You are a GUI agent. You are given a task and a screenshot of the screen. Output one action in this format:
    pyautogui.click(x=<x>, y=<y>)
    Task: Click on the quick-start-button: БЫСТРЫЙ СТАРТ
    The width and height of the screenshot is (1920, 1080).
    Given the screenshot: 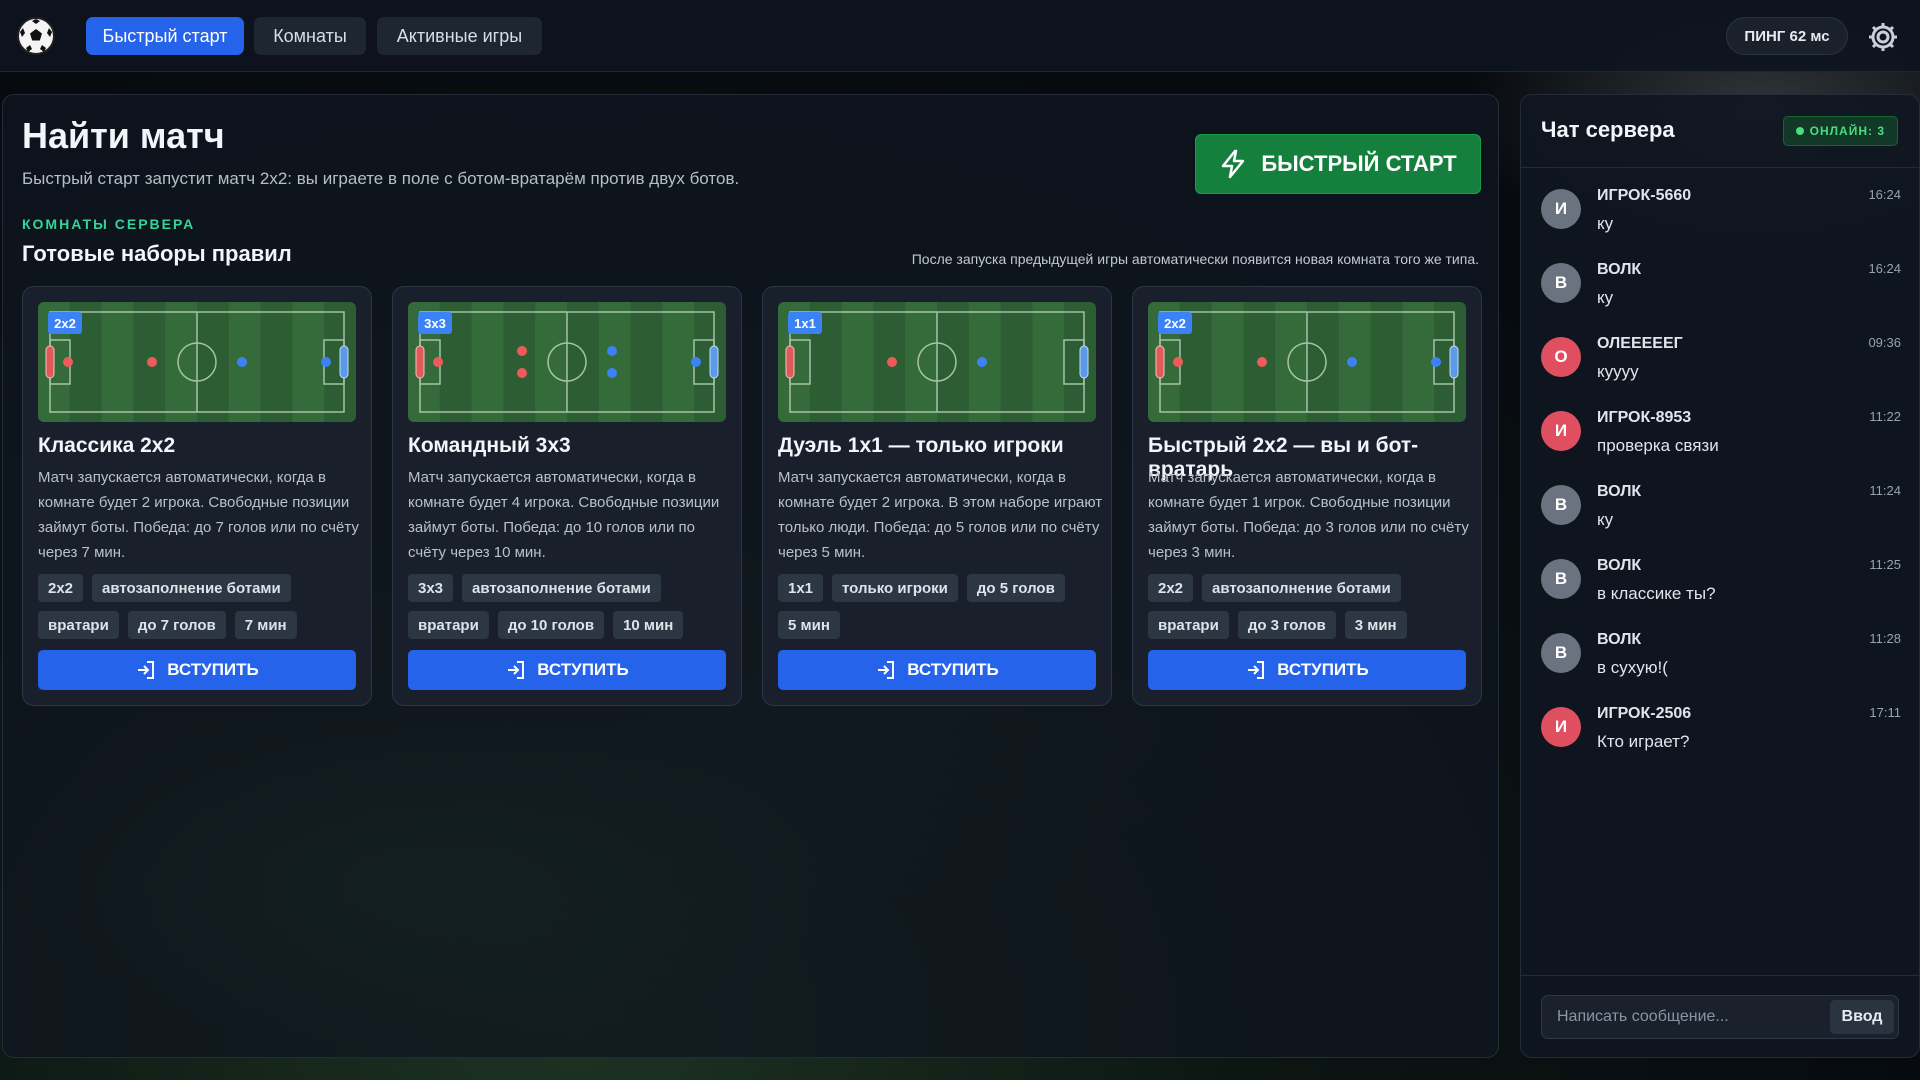 What is the action you would take?
    pyautogui.click(x=1338, y=164)
    